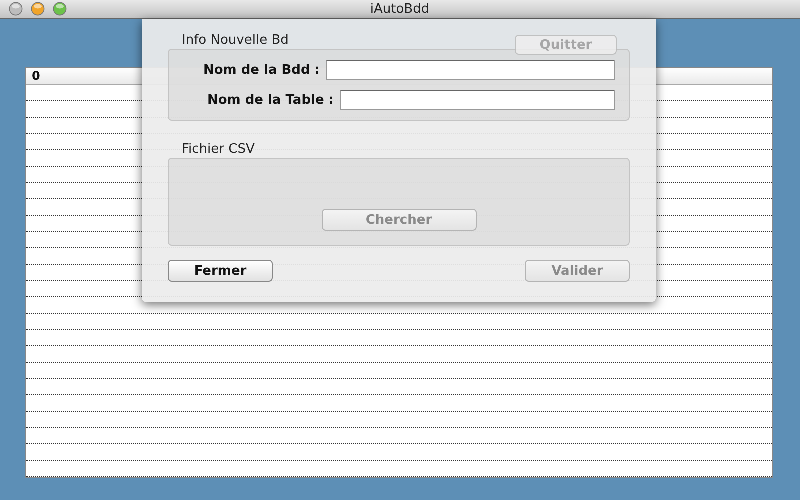 Image resolution: width=800 pixels, height=500 pixels. What do you see at coordinates (400, 9) in the screenshot?
I see `window-title: iAutoBdd` at bounding box center [400, 9].